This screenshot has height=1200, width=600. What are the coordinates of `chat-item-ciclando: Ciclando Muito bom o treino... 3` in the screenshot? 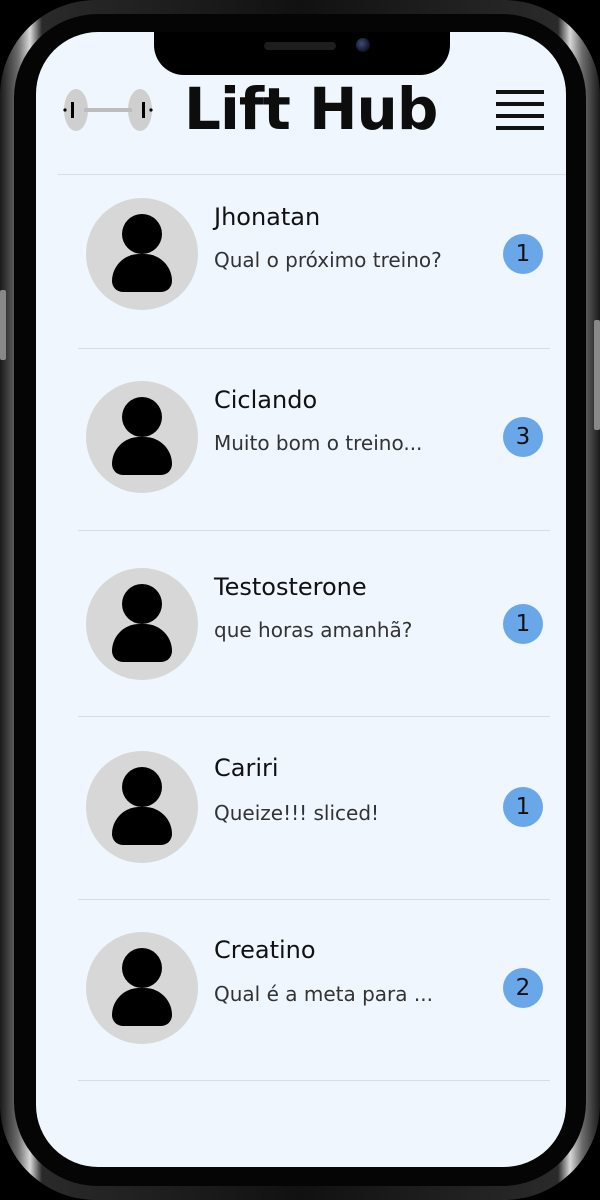 It's located at (301, 440).